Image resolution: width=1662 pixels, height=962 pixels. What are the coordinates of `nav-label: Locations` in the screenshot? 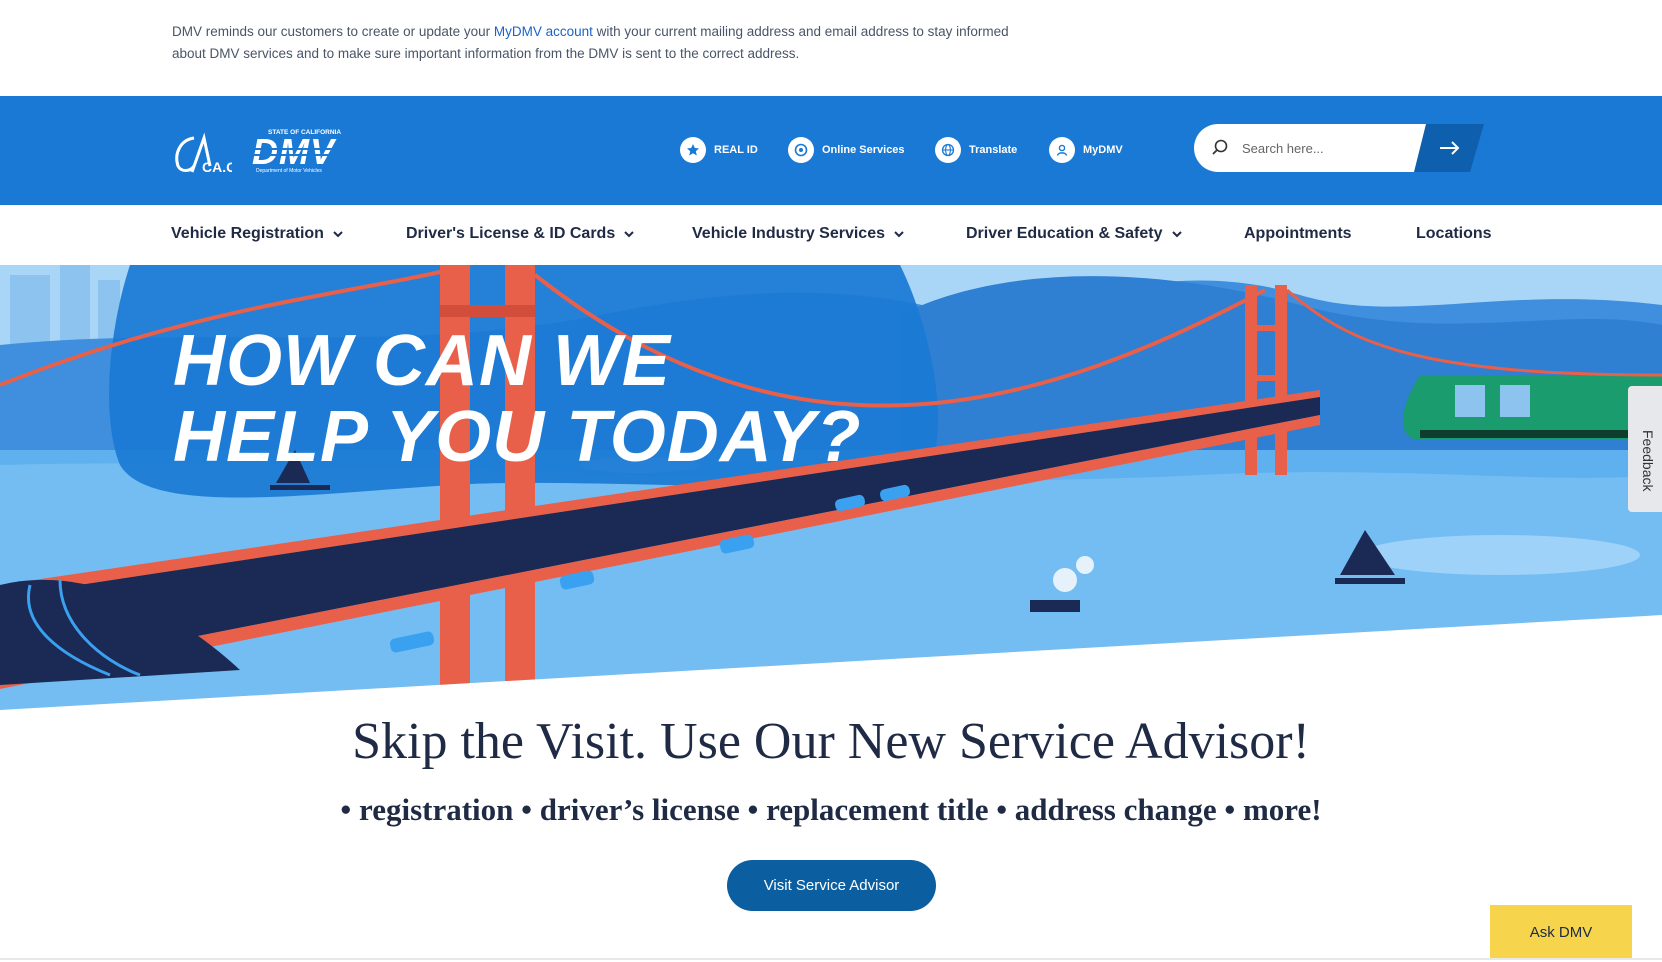 It's located at (1454, 233).